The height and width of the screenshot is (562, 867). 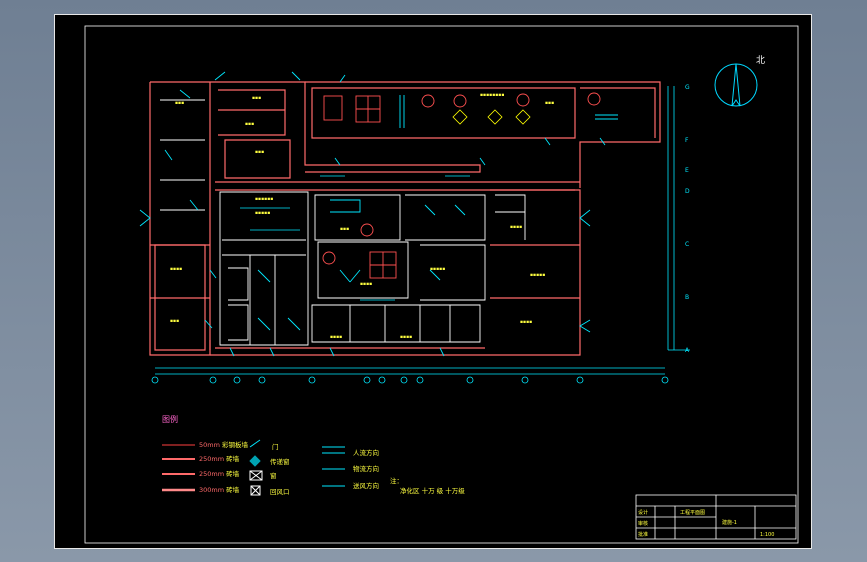 What do you see at coordinates (678, 218) in the screenshot?
I see `grid-axis-right` at bounding box center [678, 218].